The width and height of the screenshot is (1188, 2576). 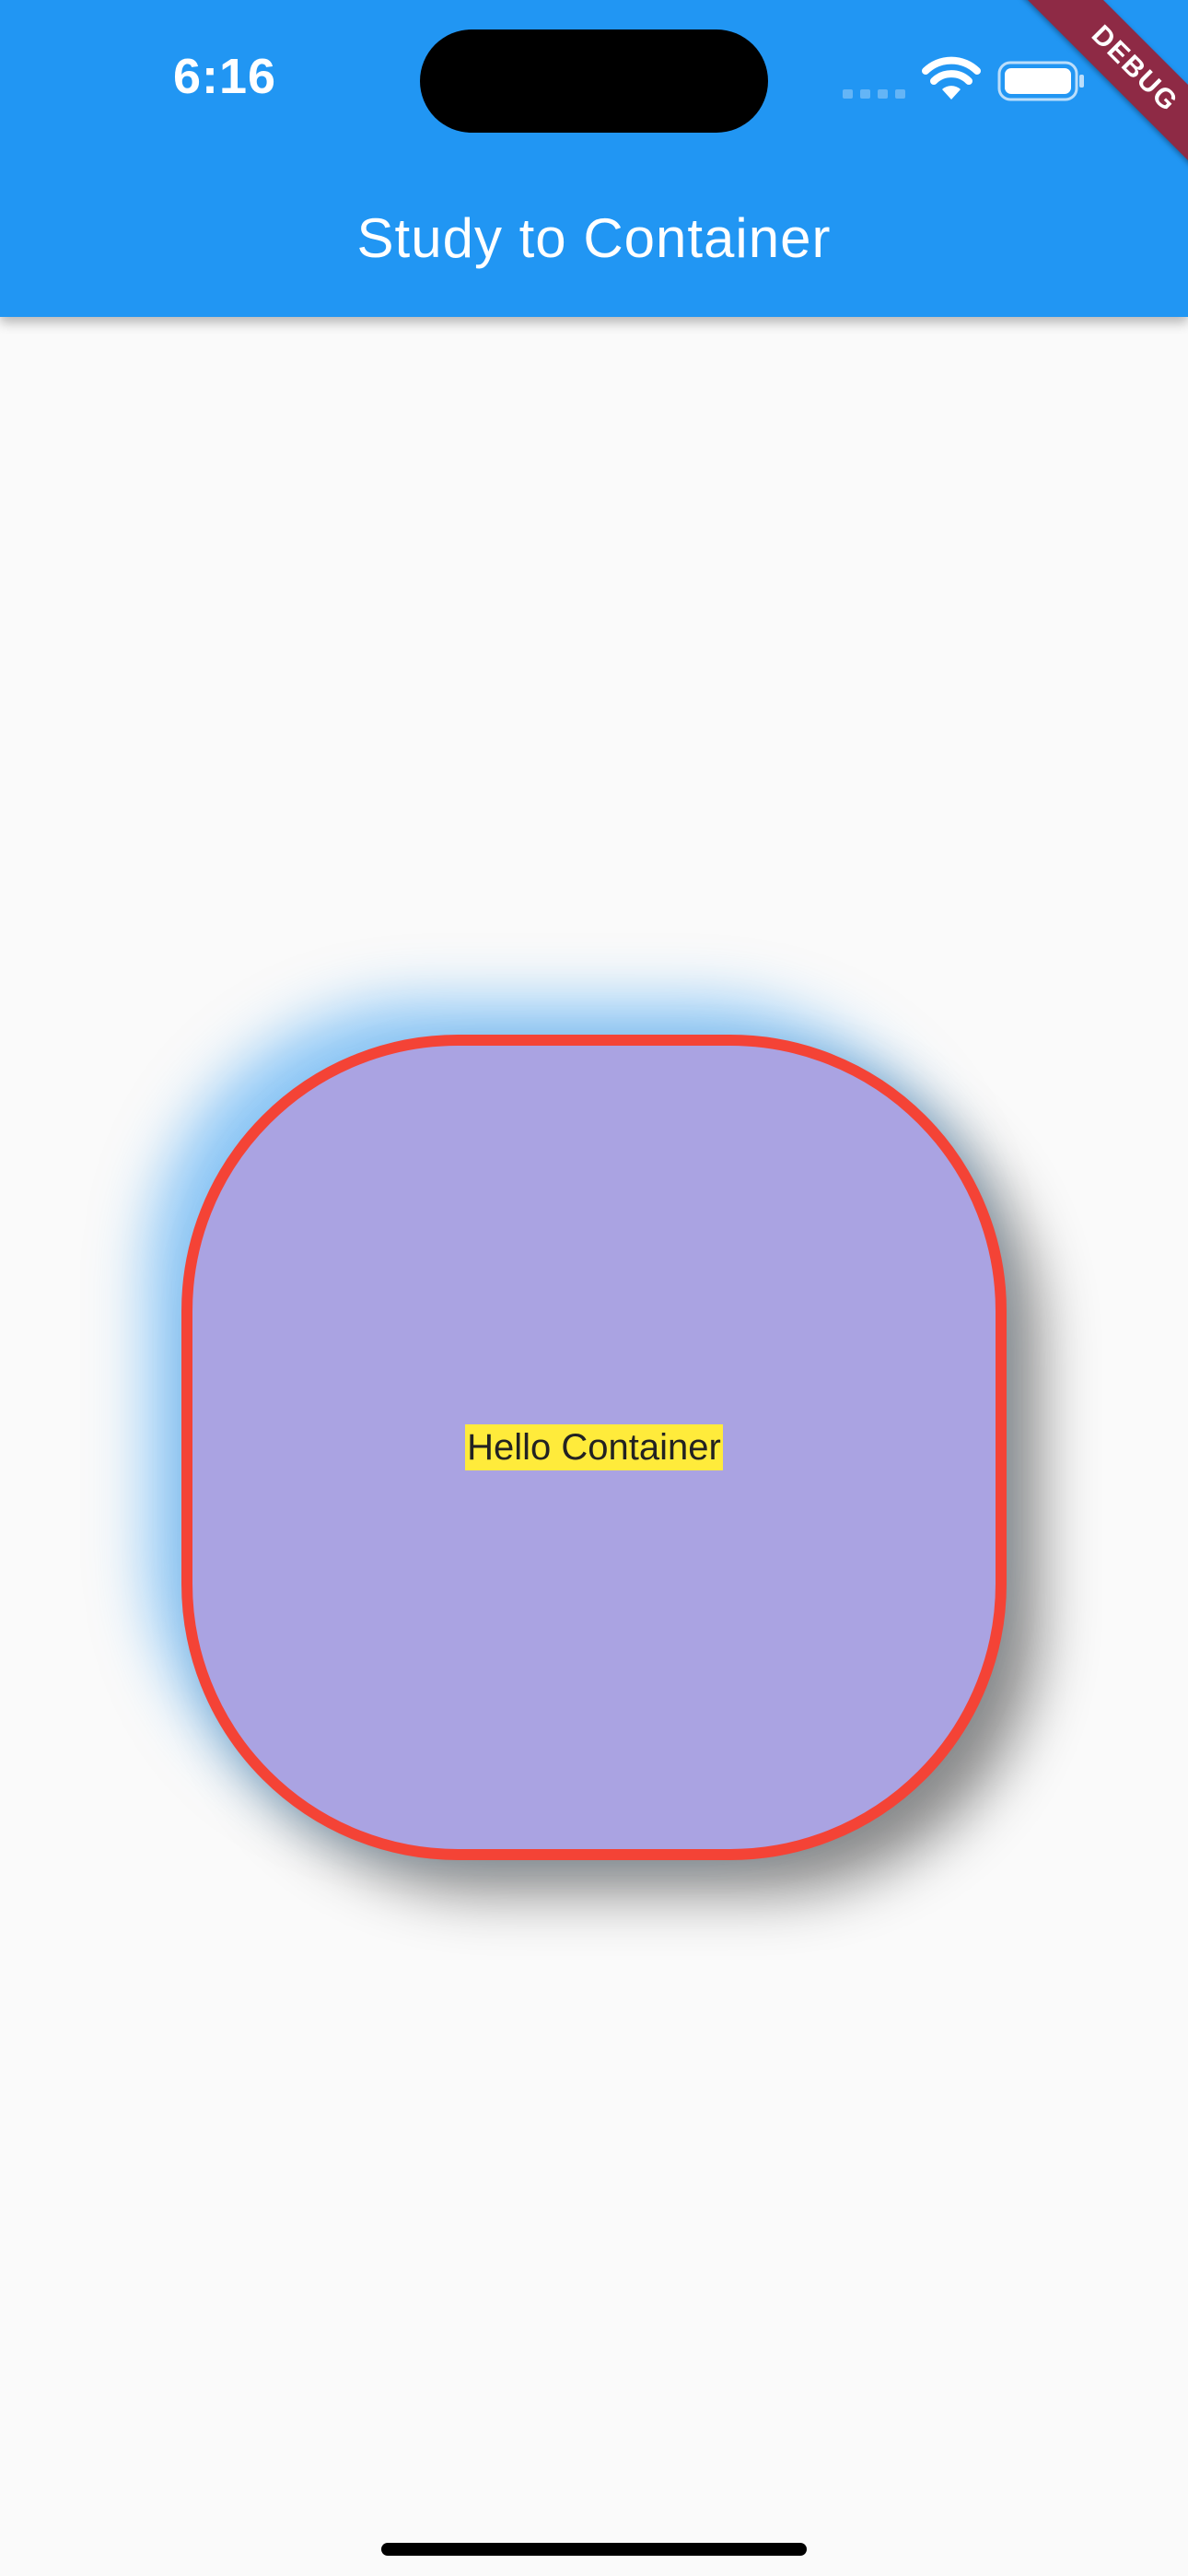 What do you see at coordinates (874, 94) in the screenshot?
I see `signal-icon` at bounding box center [874, 94].